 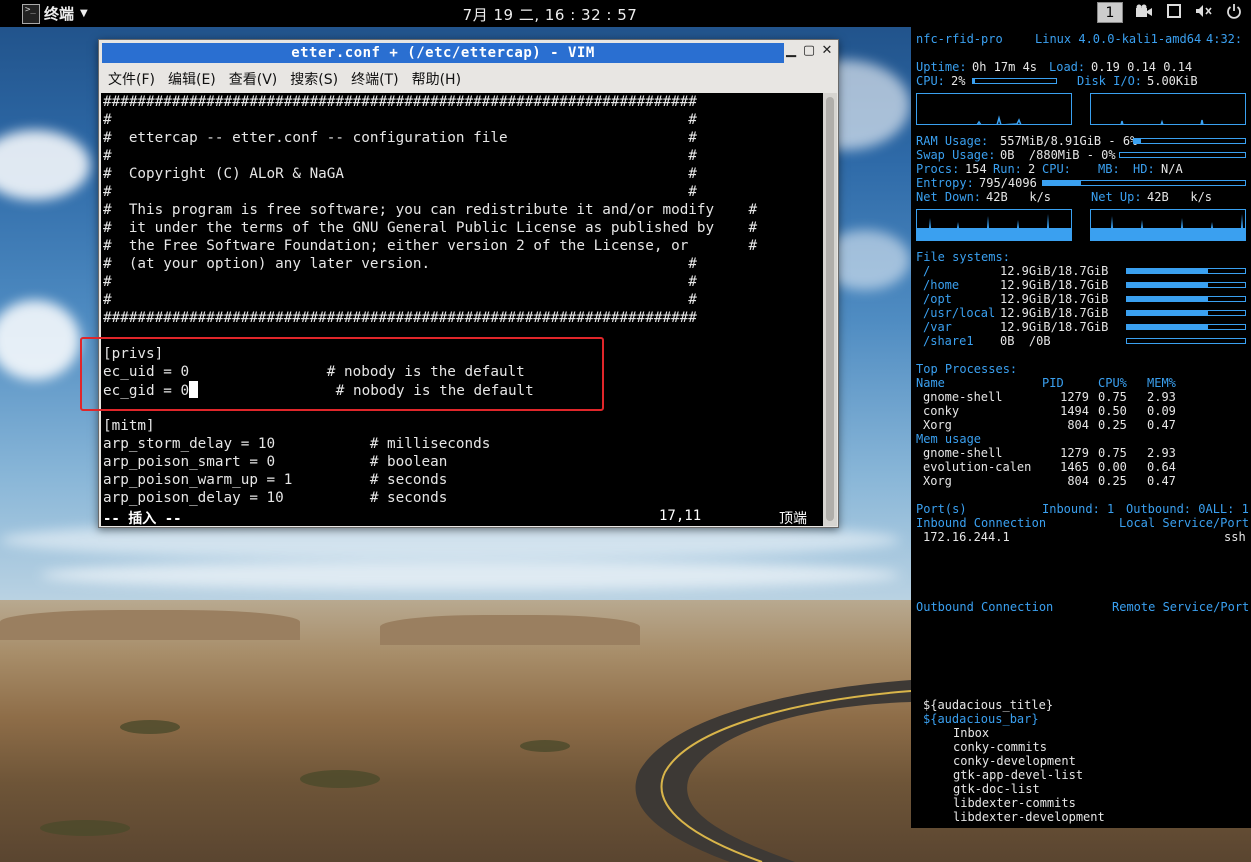 I want to click on proc-header-cpu: CPU%, so click(x=1112, y=383).